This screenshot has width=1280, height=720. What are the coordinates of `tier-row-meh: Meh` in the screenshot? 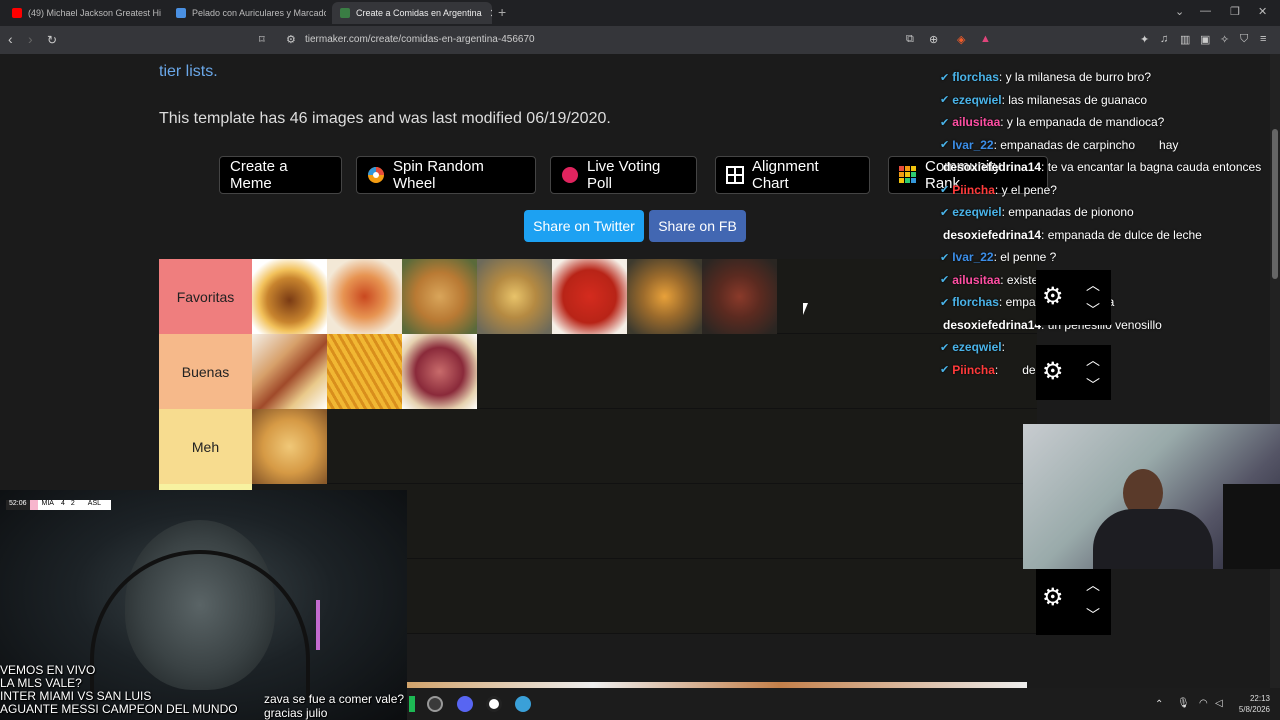 It's located at (598, 446).